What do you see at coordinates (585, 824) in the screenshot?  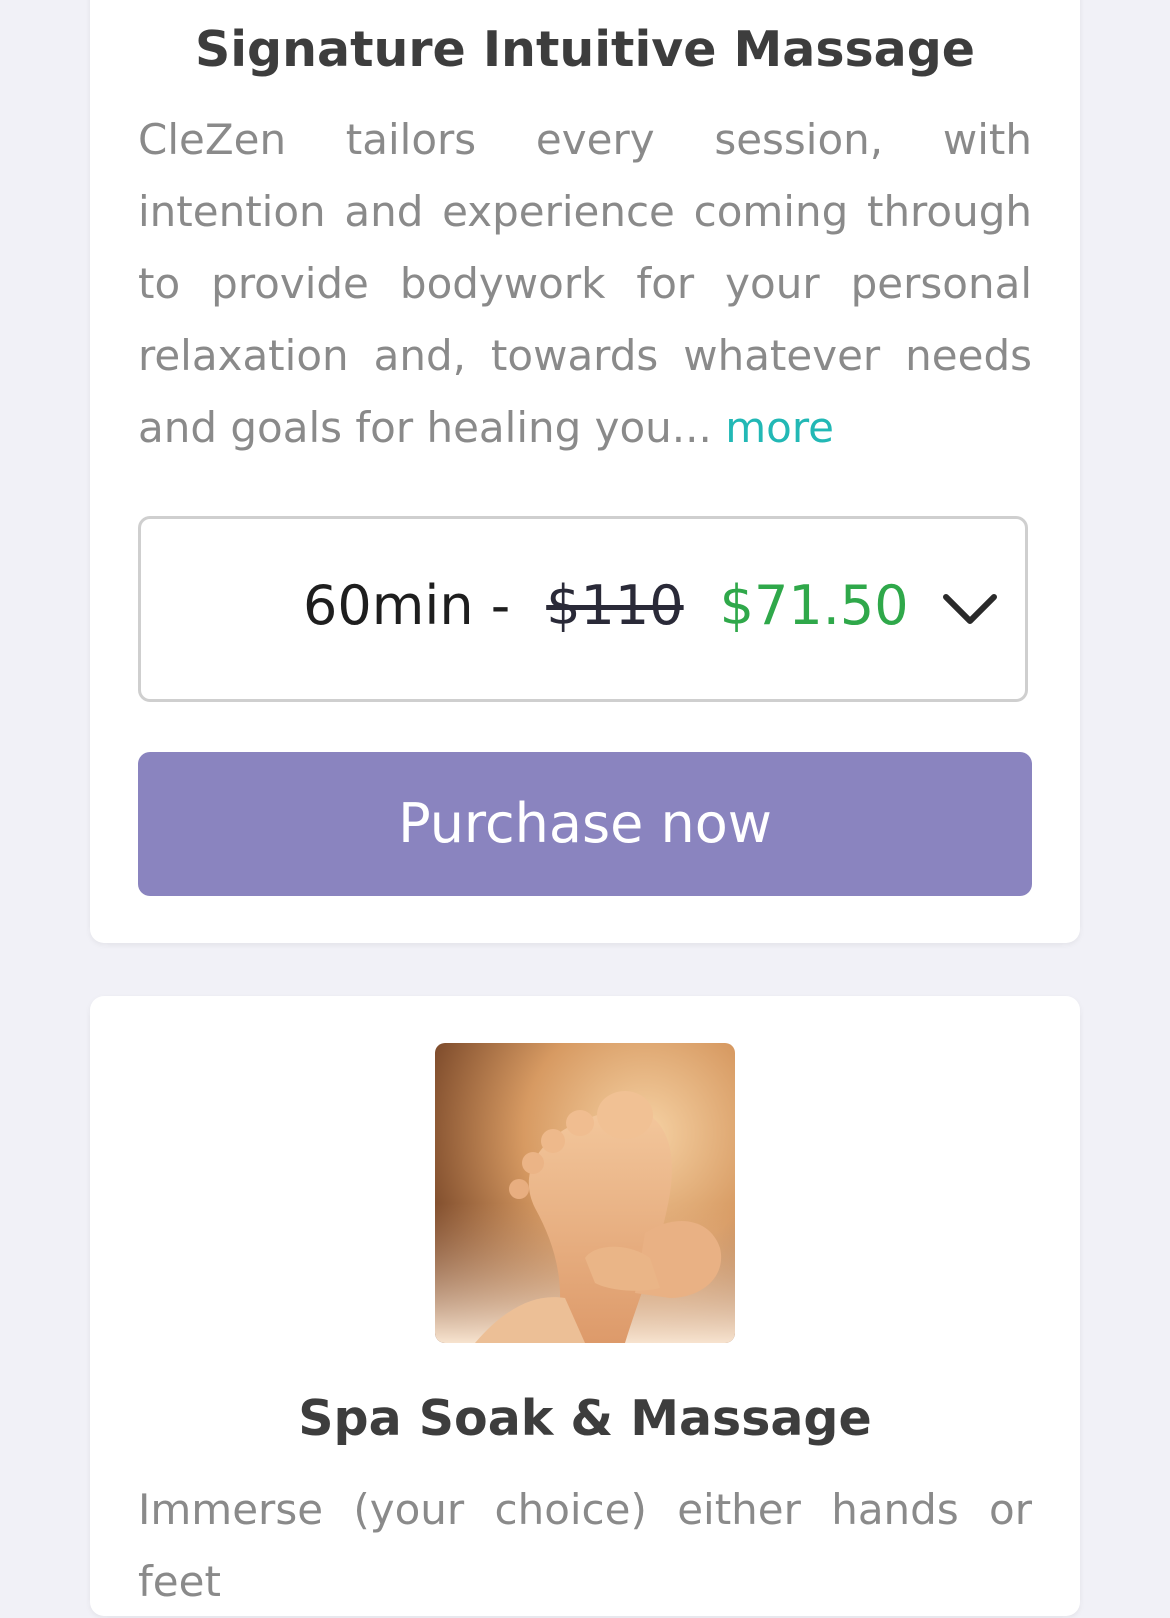 I see `purchase-now-button: Purchase now` at bounding box center [585, 824].